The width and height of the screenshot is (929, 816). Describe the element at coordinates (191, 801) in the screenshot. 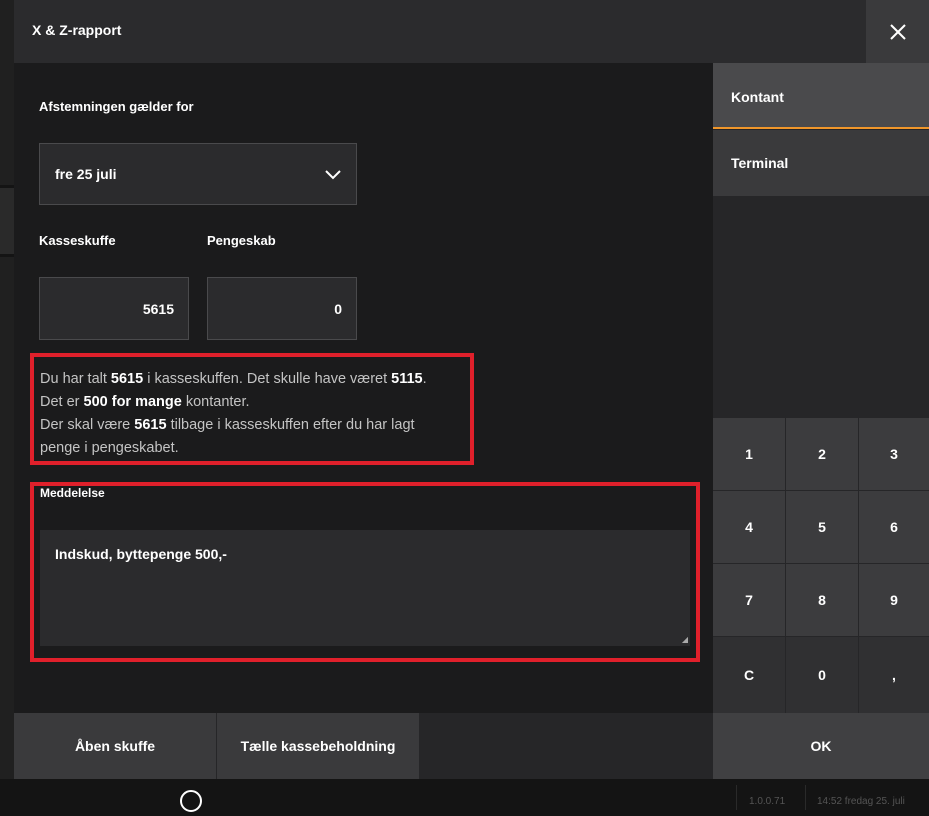

I see `home-circle-icon` at that location.